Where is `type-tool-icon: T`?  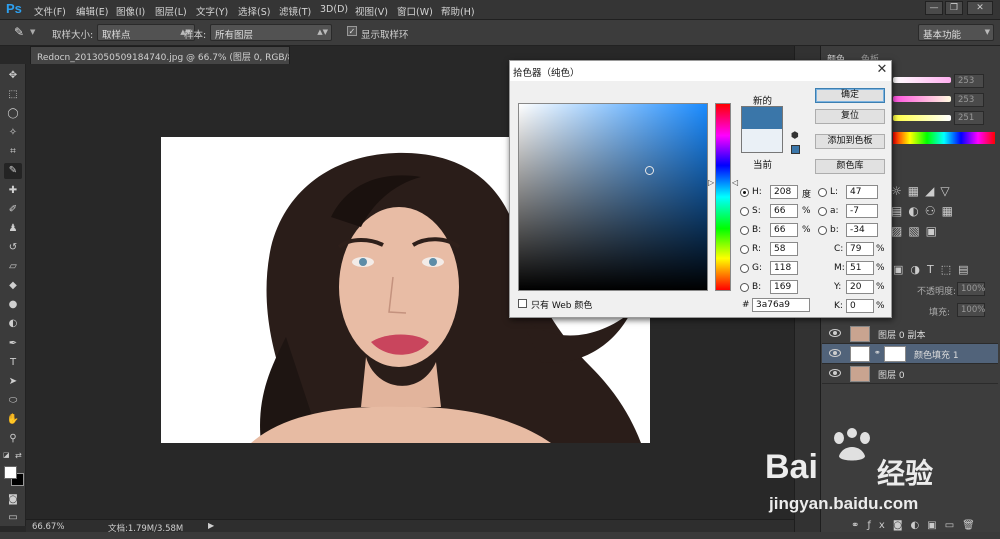 type-tool-icon: T is located at coordinates (13, 363).